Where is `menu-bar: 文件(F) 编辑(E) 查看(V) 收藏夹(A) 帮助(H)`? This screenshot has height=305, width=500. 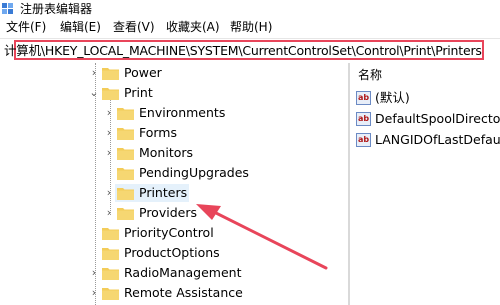 menu-bar: 文件(F) 编辑(E) 查看(V) 收藏夹(A) 帮助(H) is located at coordinates (250, 27).